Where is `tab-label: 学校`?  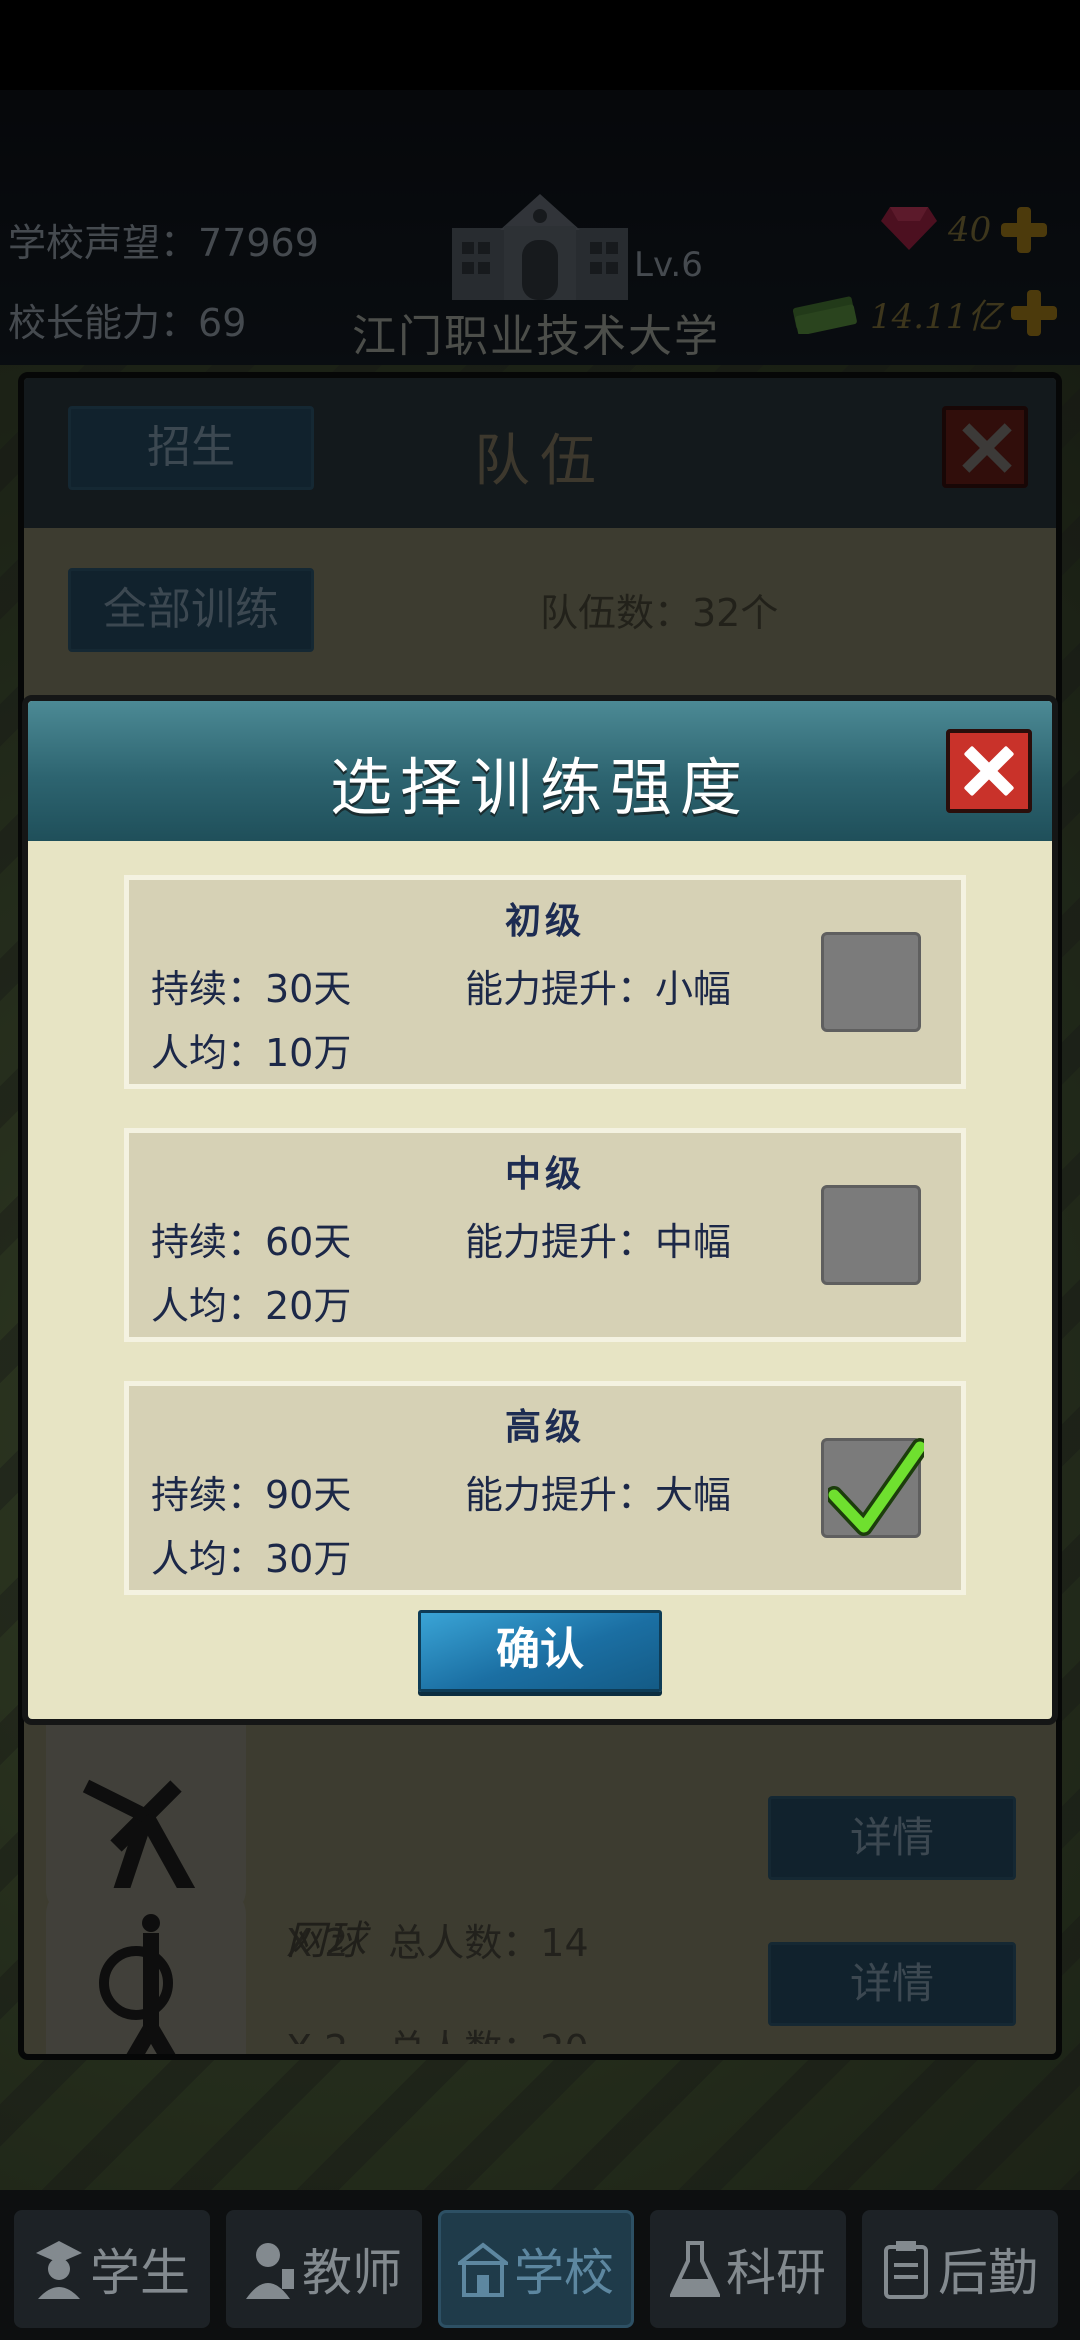 tab-label: 学校 is located at coordinates (564, 2273).